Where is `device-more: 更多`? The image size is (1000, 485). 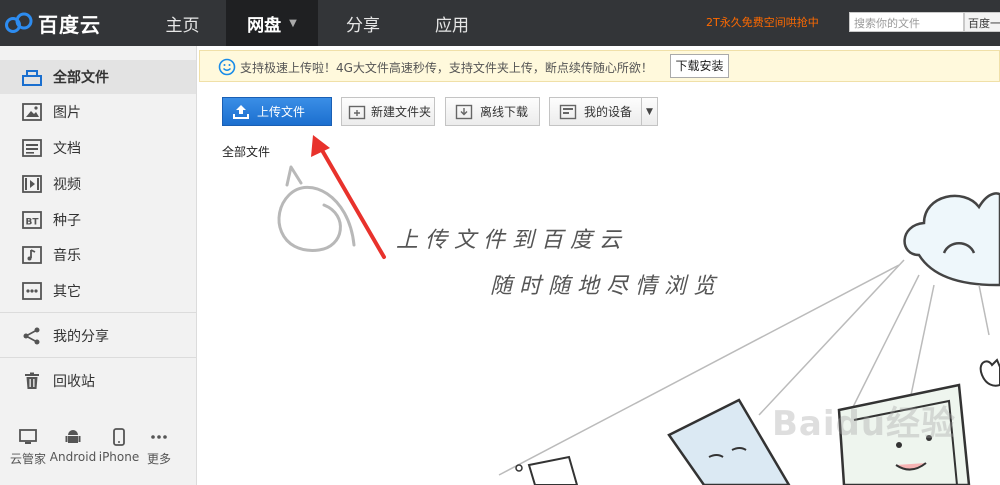 device-more: 更多 is located at coordinates (159, 447).